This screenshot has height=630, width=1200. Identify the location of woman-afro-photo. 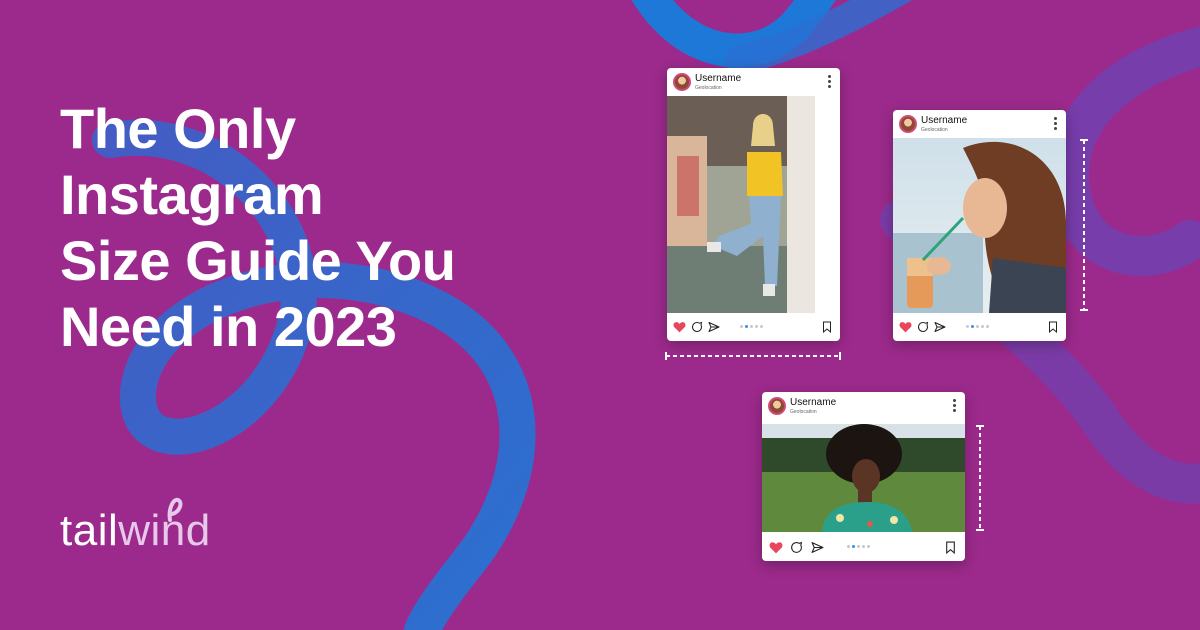
(863, 478).